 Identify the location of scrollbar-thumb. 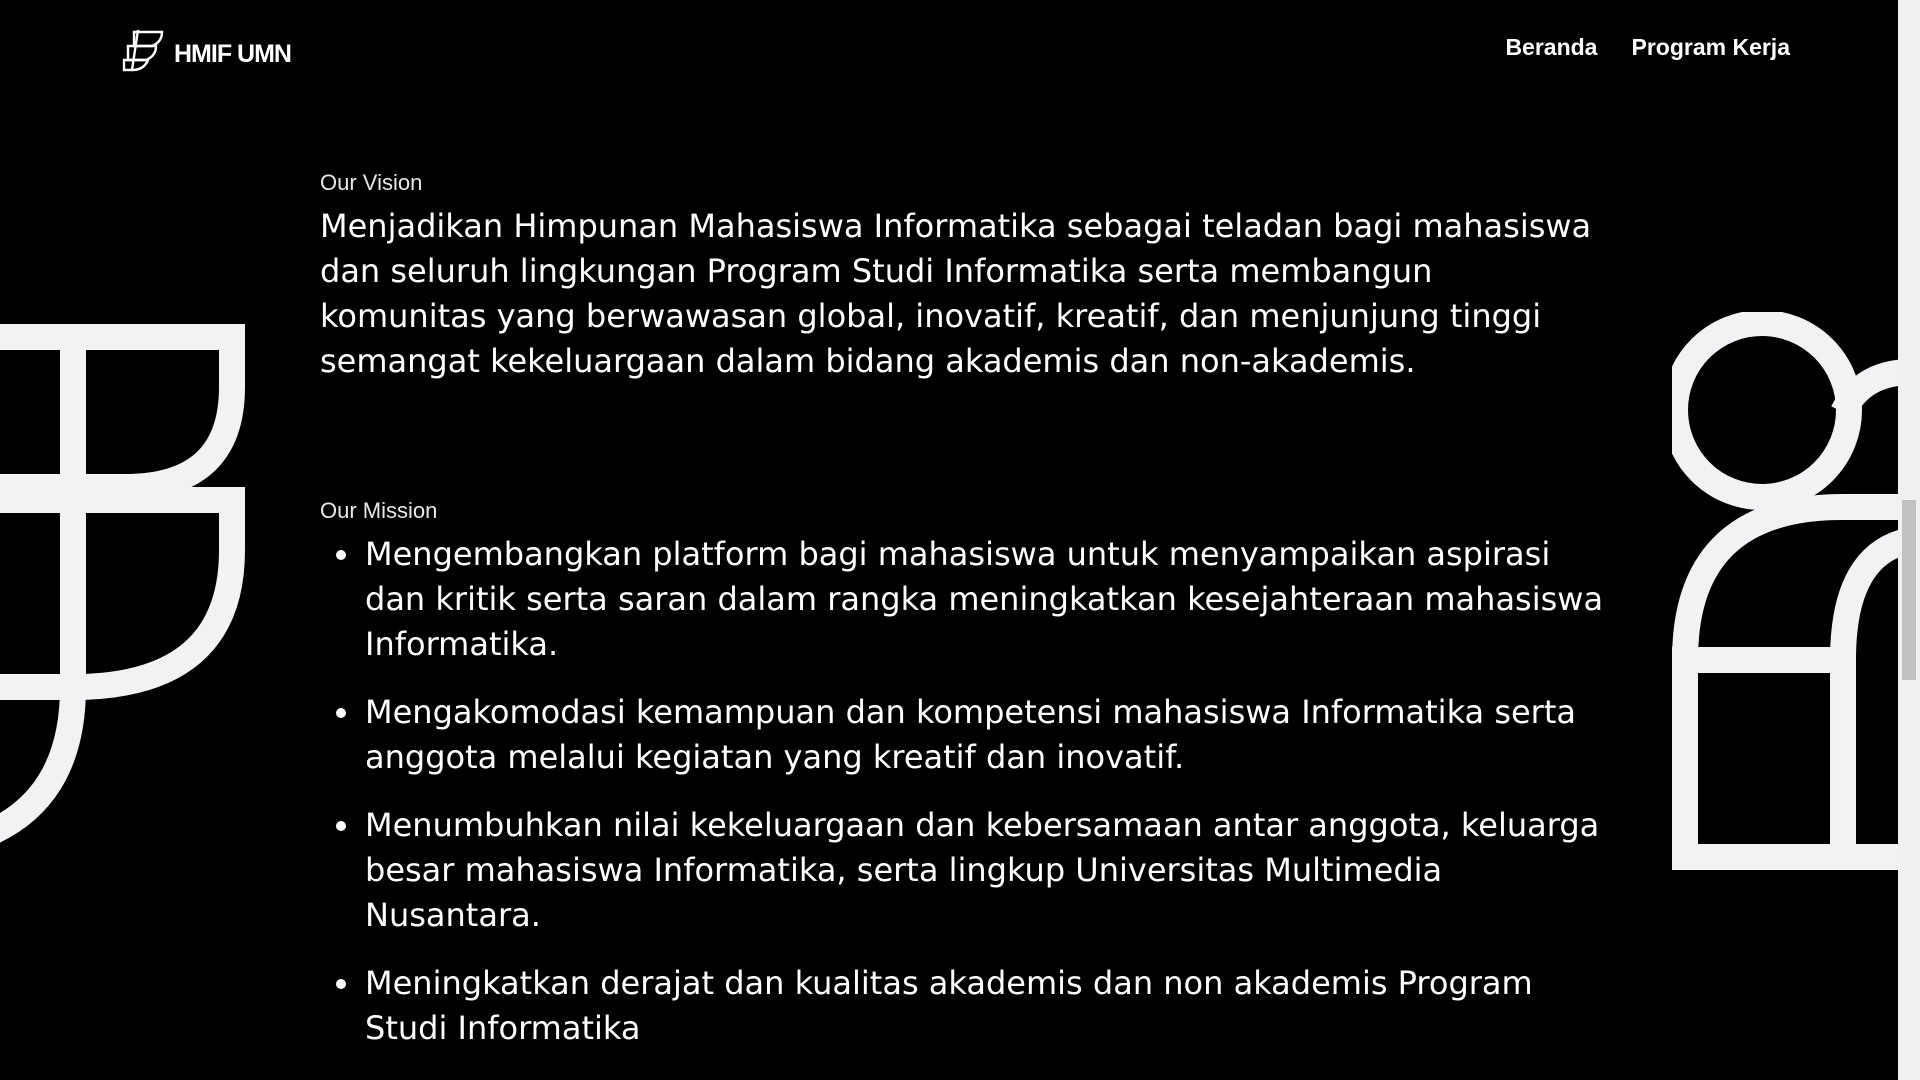
(1909, 590).